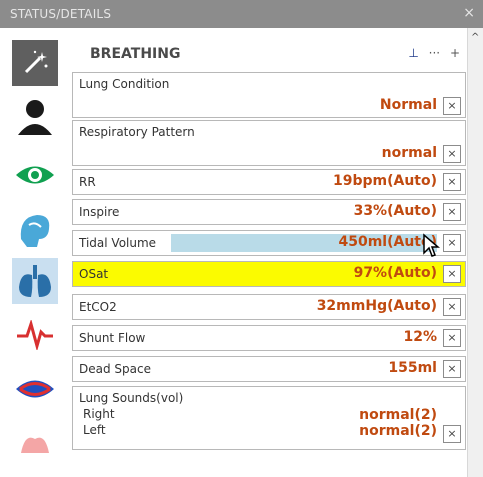  What do you see at coordinates (124, 84) in the screenshot?
I see `row-label: Lung Condition` at bounding box center [124, 84].